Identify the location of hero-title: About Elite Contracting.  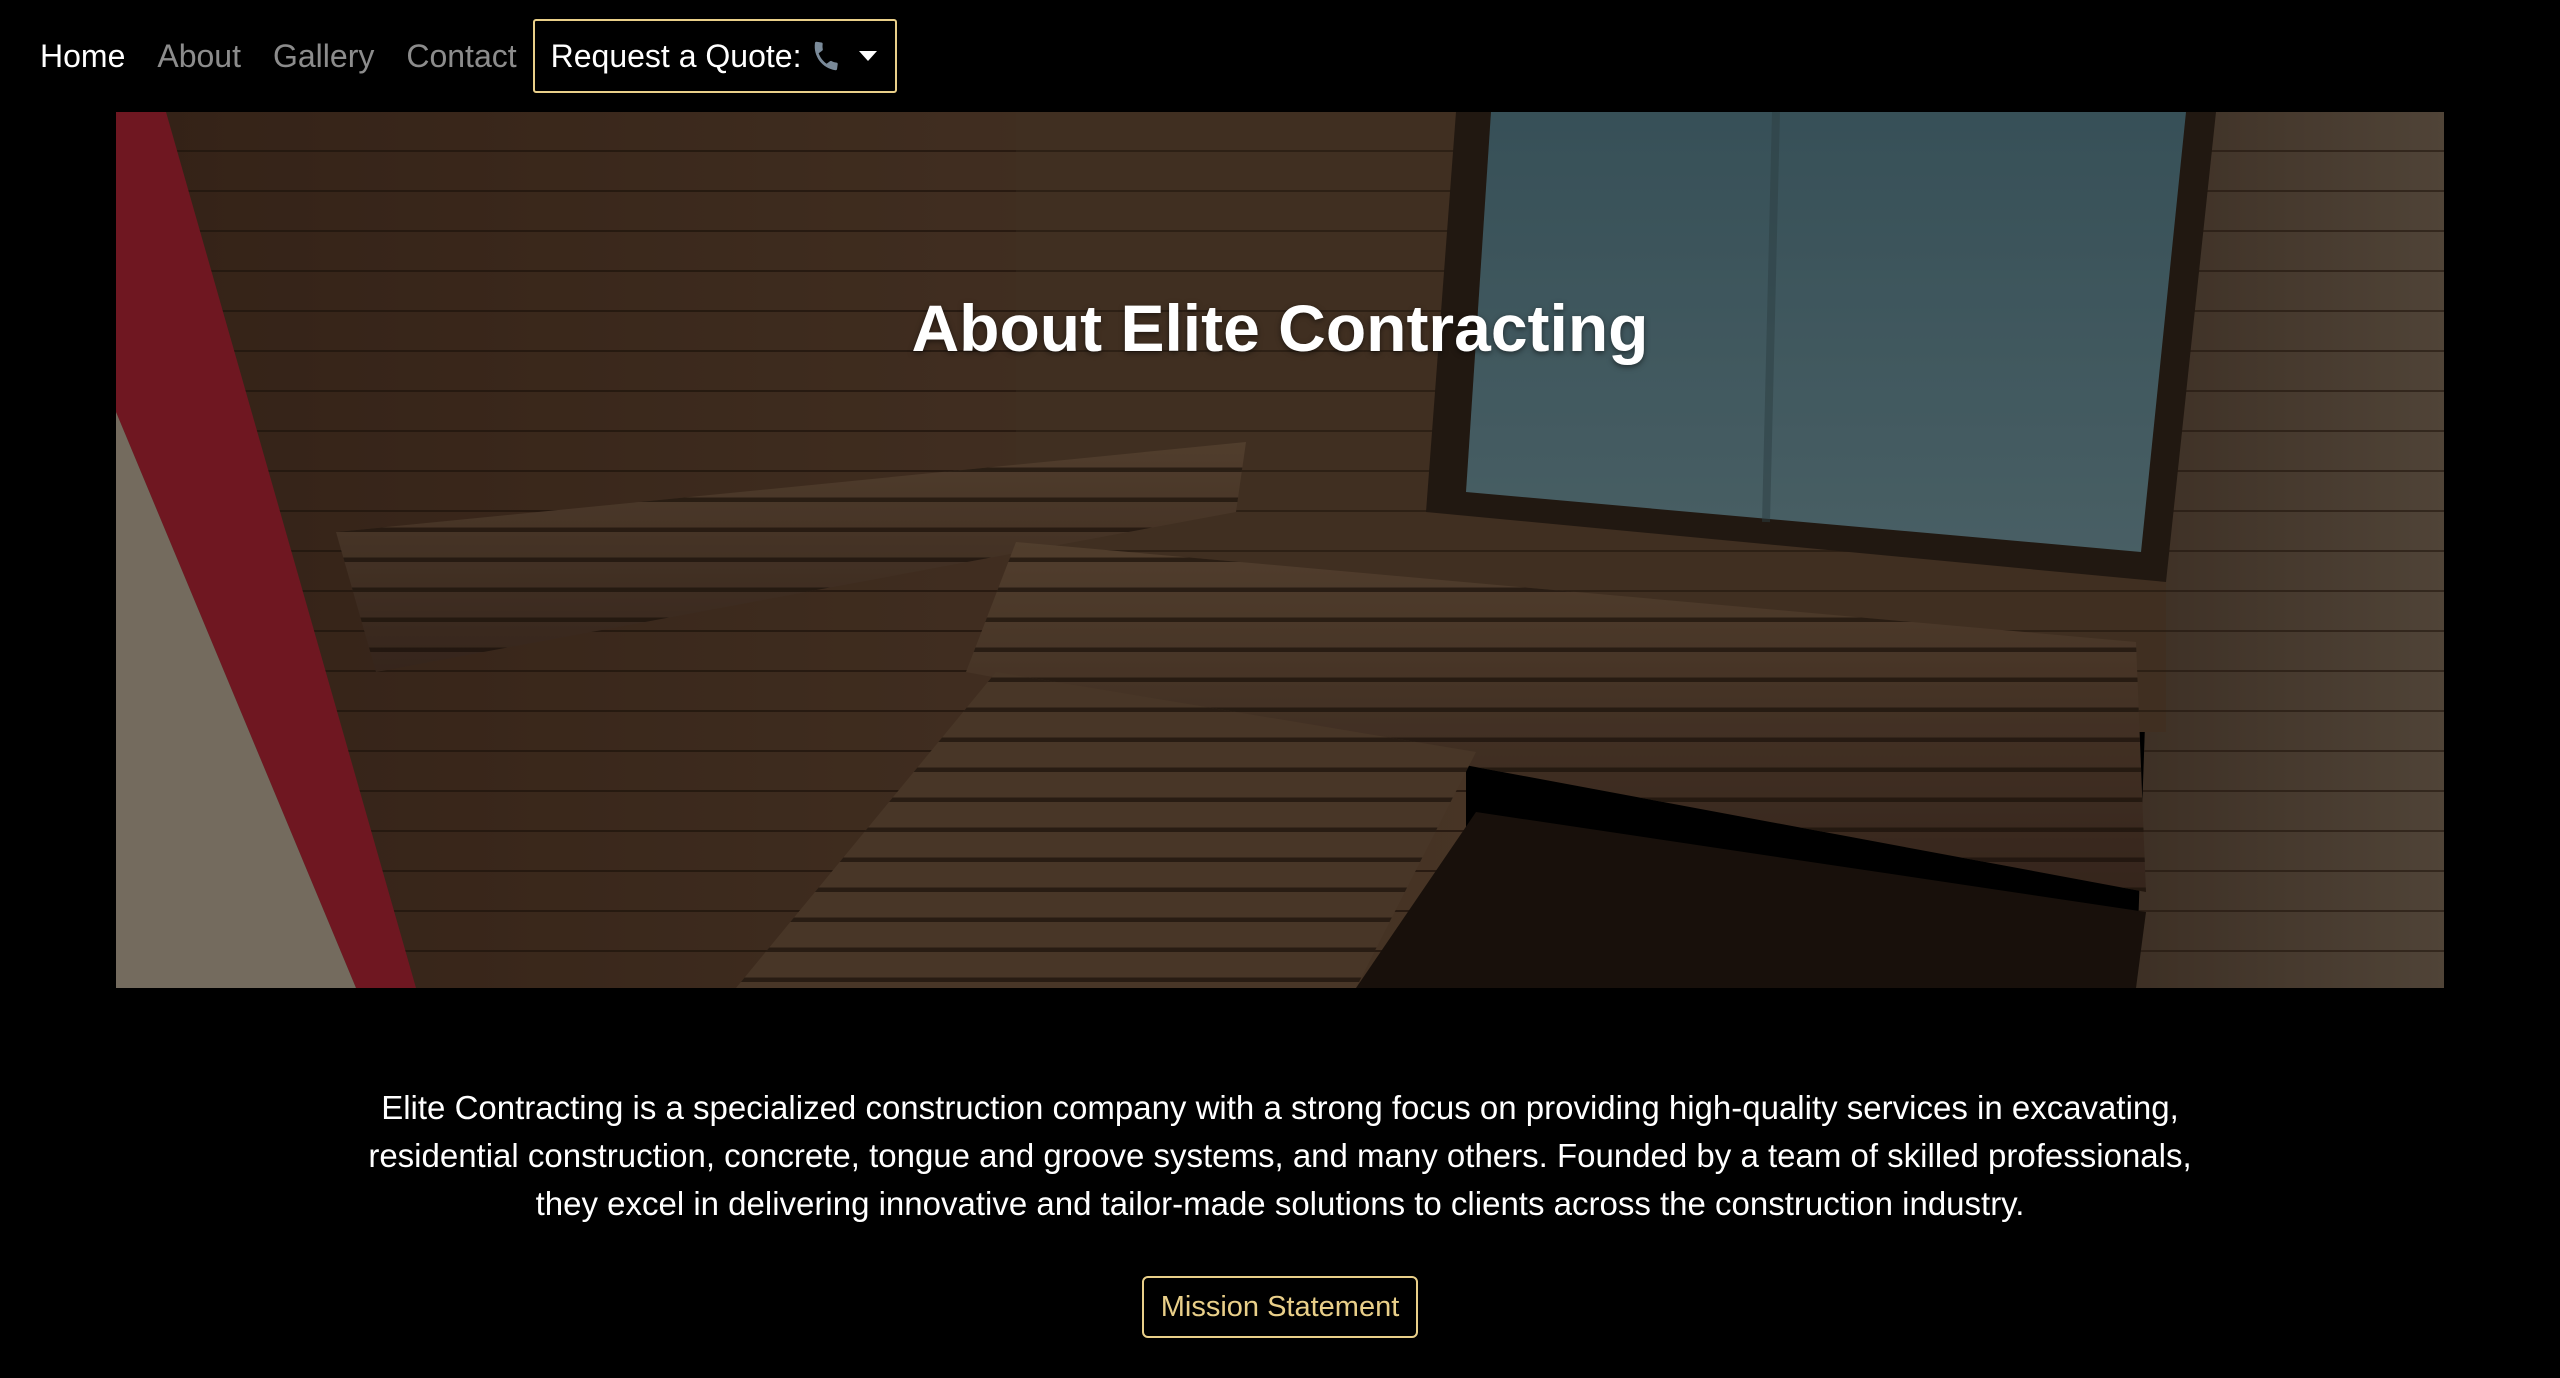
(1280, 328).